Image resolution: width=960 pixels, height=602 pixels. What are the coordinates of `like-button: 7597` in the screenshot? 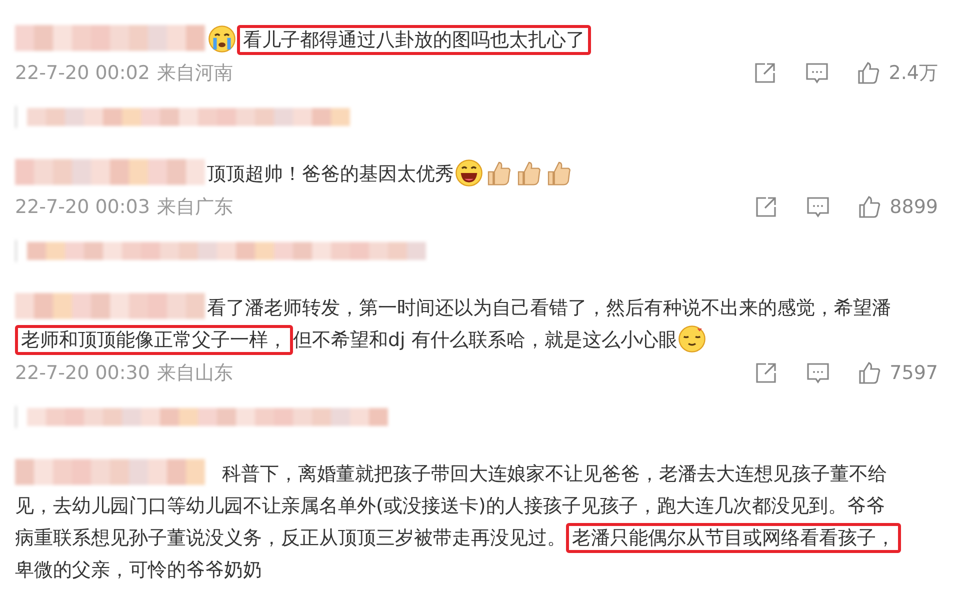 It's located at (898, 373).